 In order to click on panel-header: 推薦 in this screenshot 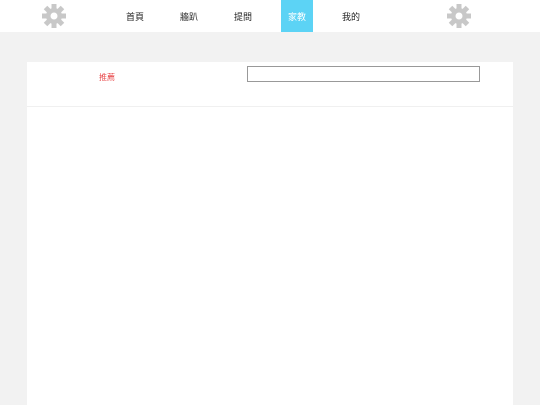, I will do `click(270, 84)`.